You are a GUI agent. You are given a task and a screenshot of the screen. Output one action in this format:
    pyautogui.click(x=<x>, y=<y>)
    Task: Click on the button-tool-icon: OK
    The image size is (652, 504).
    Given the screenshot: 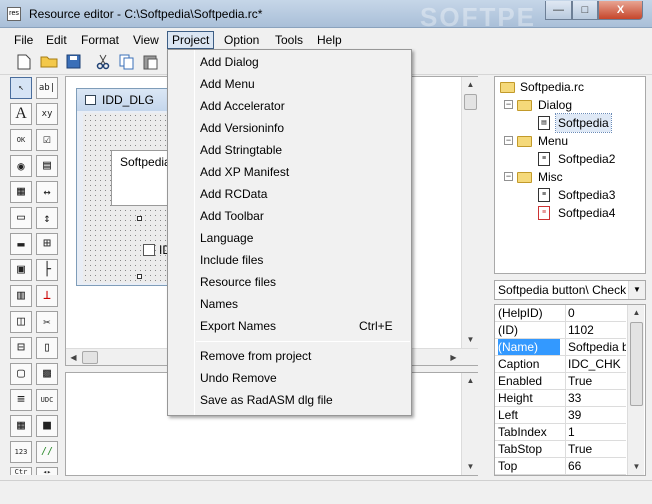 What is the action you would take?
    pyautogui.click(x=21, y=140)
    